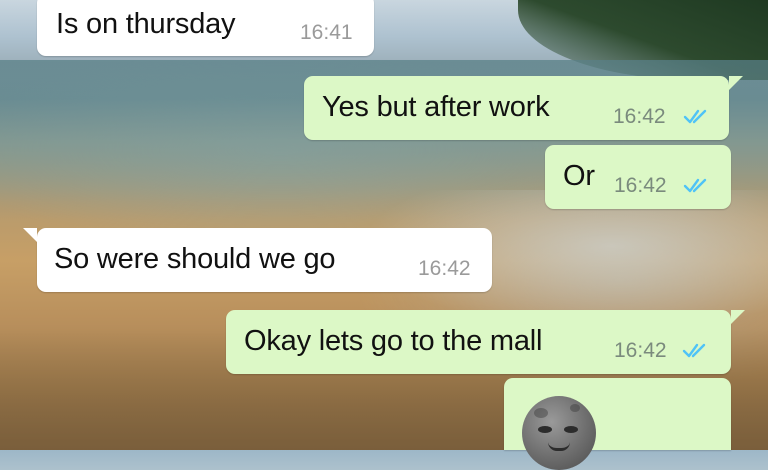 The width and height of the screenshot is (768, 470). What do you see at coordinates (436, 107) in the screenshot?
I see `message-text: Yes but after work` at bounding box center [436, 107].